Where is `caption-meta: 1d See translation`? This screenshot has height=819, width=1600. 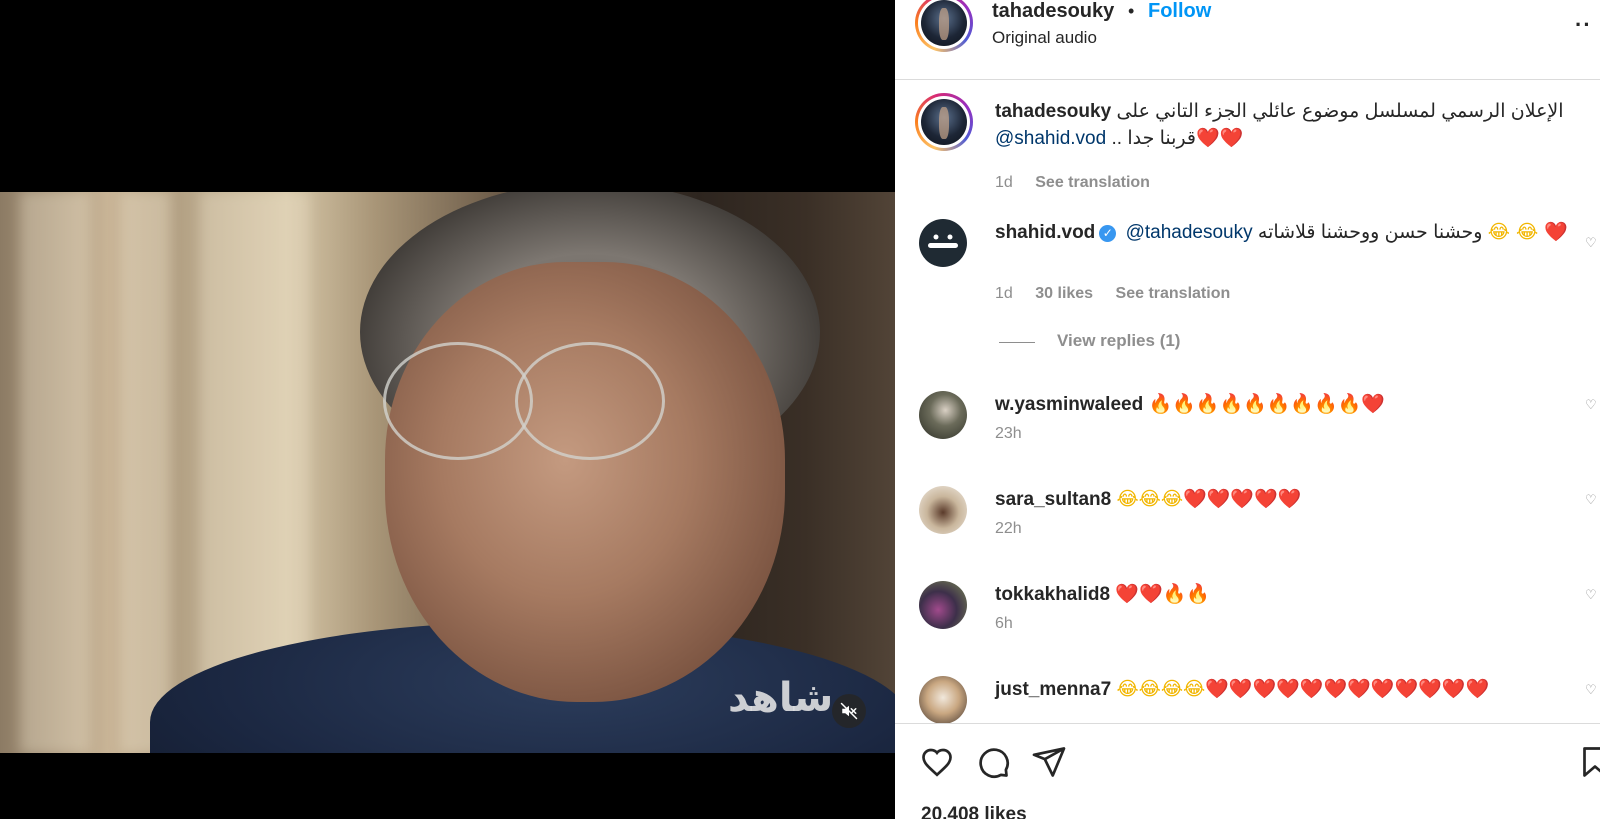
caption-meta: 1d See translation is located at coordinates (1081, 183).